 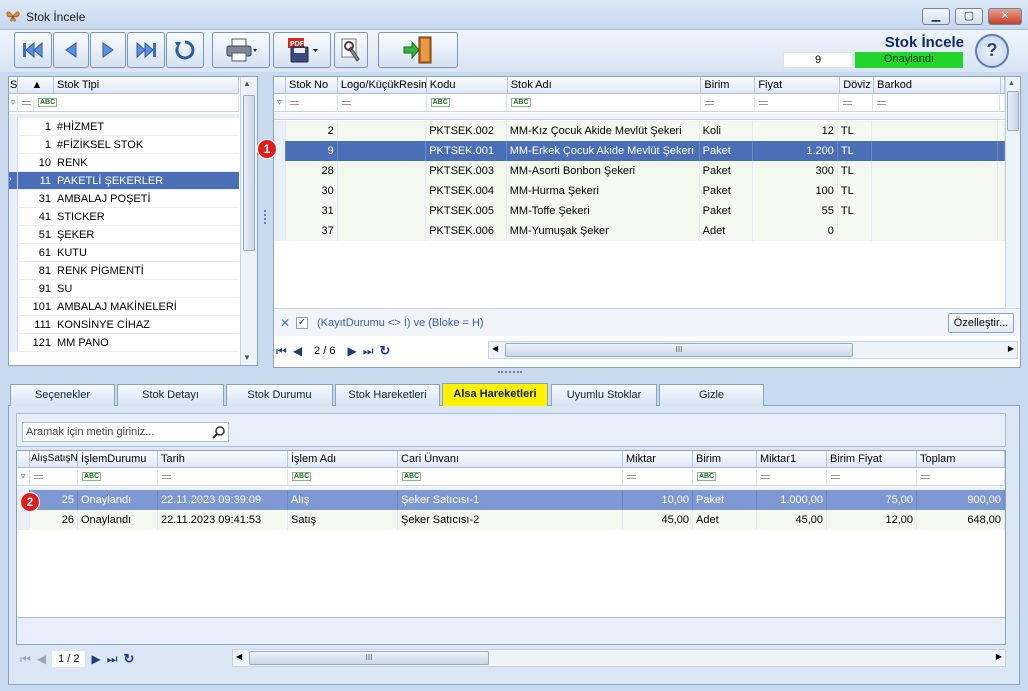 What do you see at coordinates (510, 459) in the screenshot?
I see `col-header-cari-unvani: Cari Ünvanı` at bounding box center [510, 459].